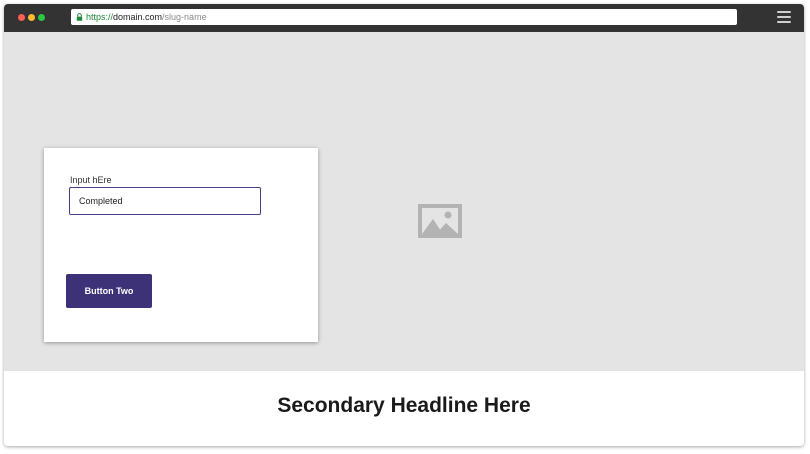 The image size is (810, 454). Describe the element at coordinates (79, 17) in the screenshot. I see `lock-icon` at that location.